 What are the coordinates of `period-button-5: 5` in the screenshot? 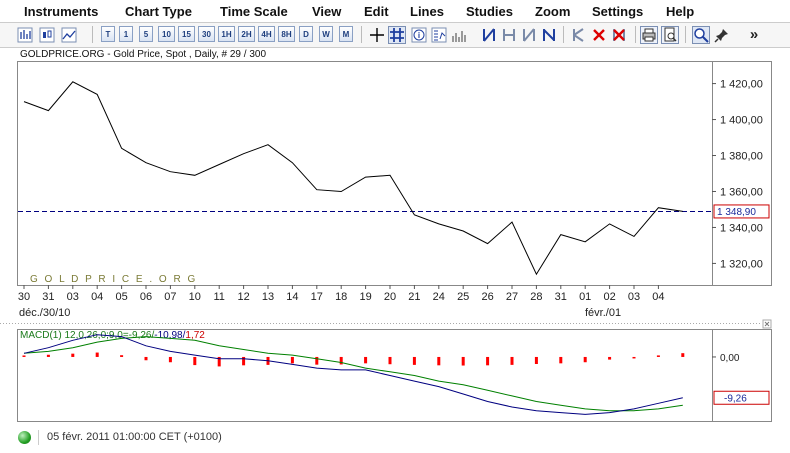 It's located at (146, 34).